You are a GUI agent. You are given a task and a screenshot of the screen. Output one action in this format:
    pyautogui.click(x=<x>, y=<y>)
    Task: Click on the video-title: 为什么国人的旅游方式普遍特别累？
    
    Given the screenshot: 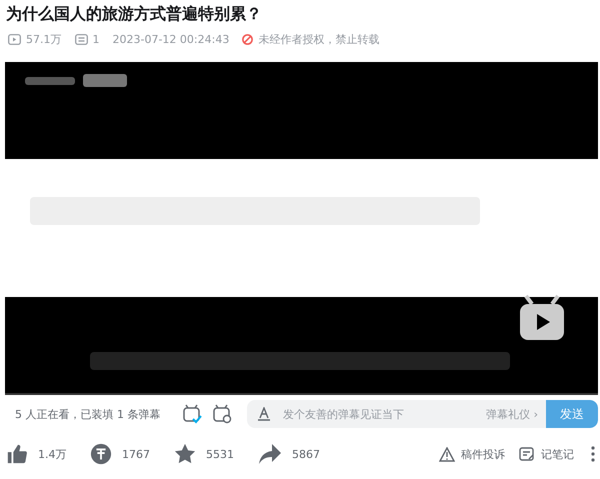 What is the action you would take?
    pyautogui.click(x=134, y=14)
    